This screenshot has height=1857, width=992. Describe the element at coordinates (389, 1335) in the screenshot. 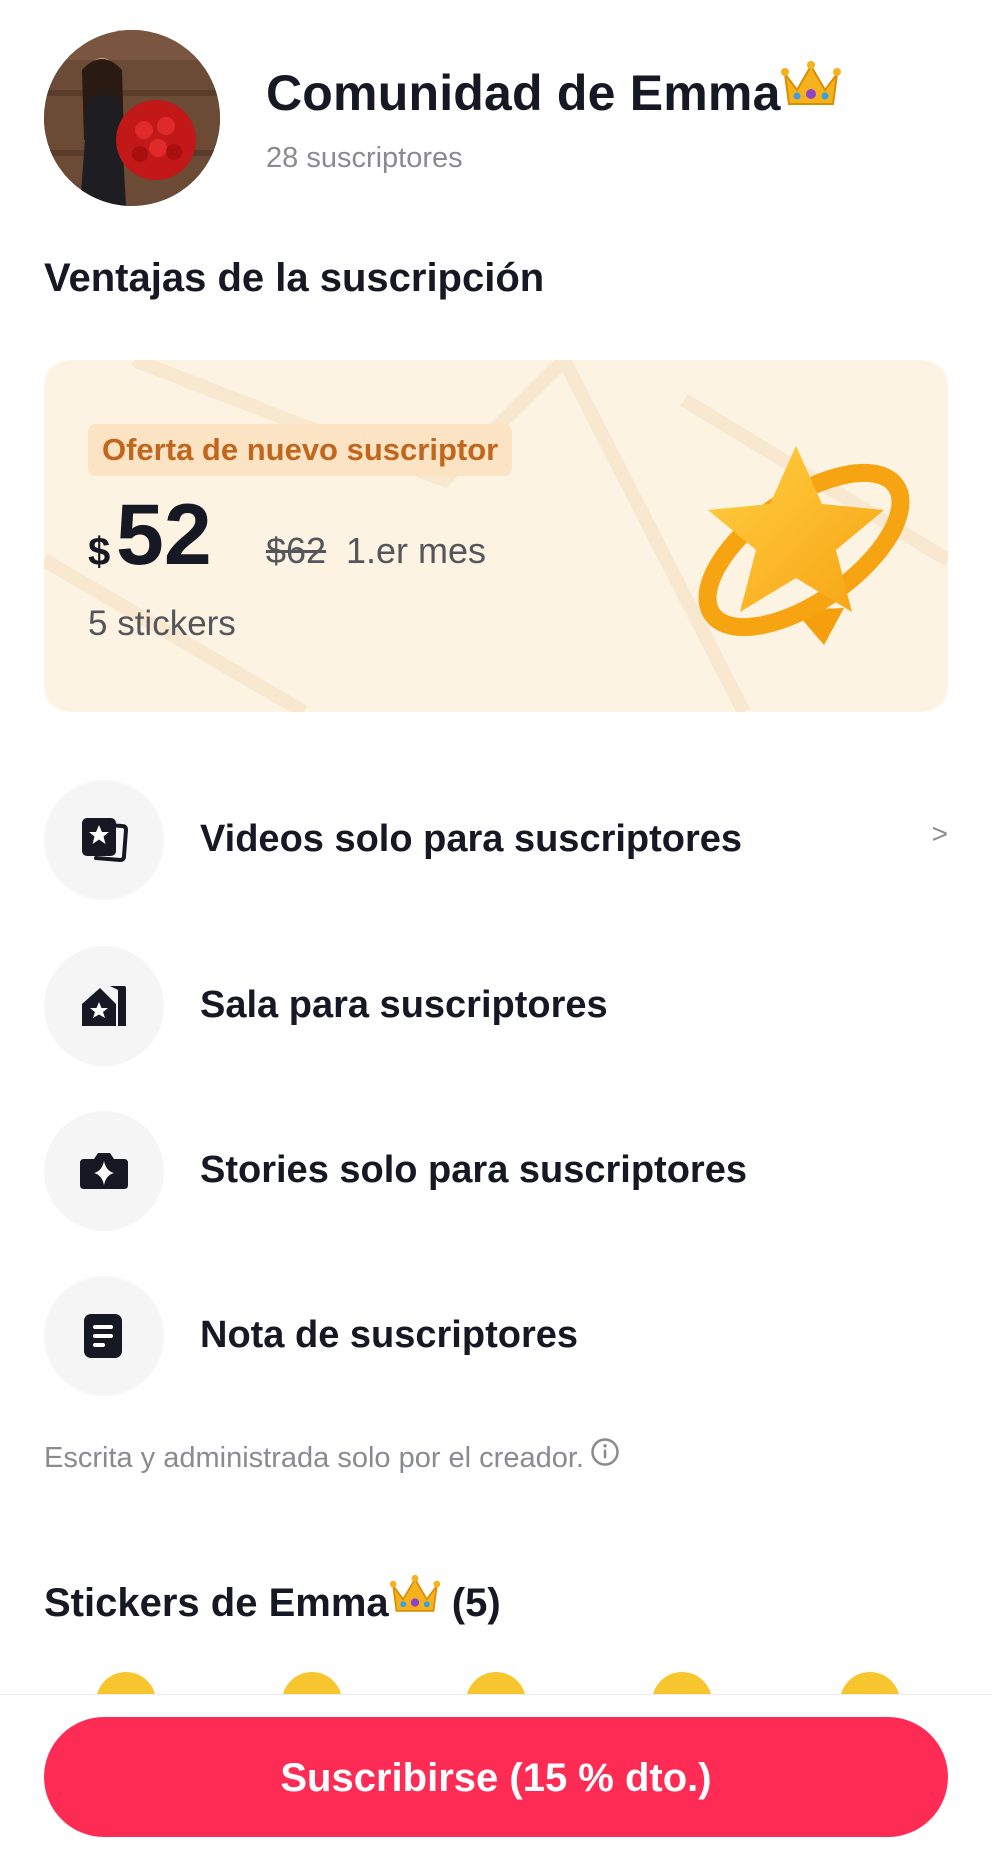

I see `benefit-label: Nota de suscriptores` at that location.